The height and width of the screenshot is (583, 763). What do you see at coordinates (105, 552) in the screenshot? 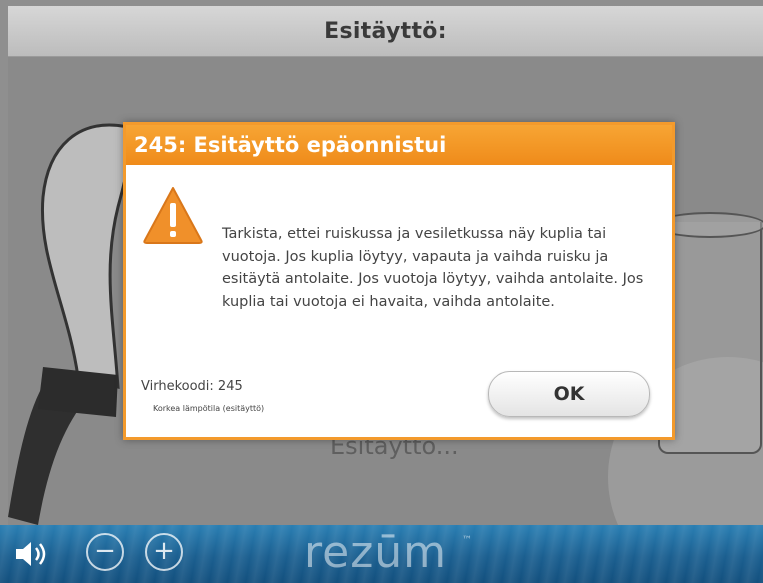
I see `volume-down-button: −` at bounding box center [105, 552].